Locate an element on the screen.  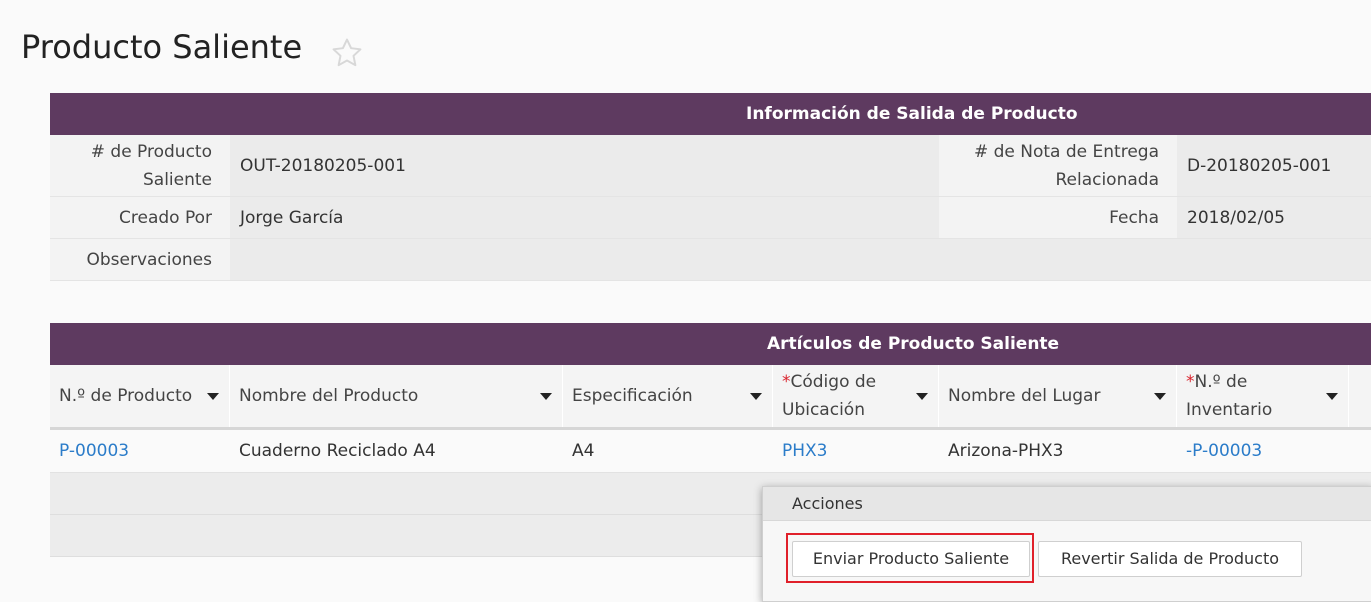
date-label: Fecha is located at coordinates (1058, 217).